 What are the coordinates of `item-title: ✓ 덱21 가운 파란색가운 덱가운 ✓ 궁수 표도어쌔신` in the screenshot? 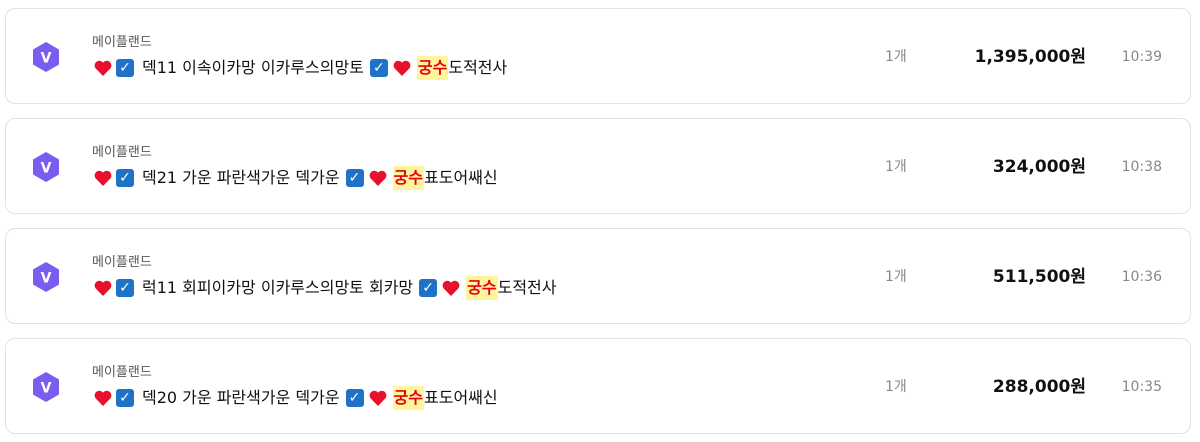 It's located at (295, 178).